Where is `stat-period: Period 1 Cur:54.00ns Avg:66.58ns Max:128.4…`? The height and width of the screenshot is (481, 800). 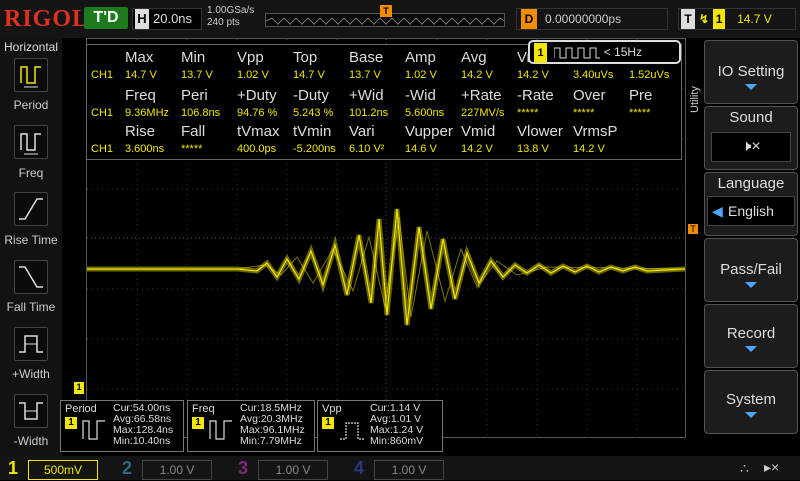 stat-period: Period 1 Cur:54.00ns Avg:66.58ns Max:128.4… is located at coordinates (122, 426).